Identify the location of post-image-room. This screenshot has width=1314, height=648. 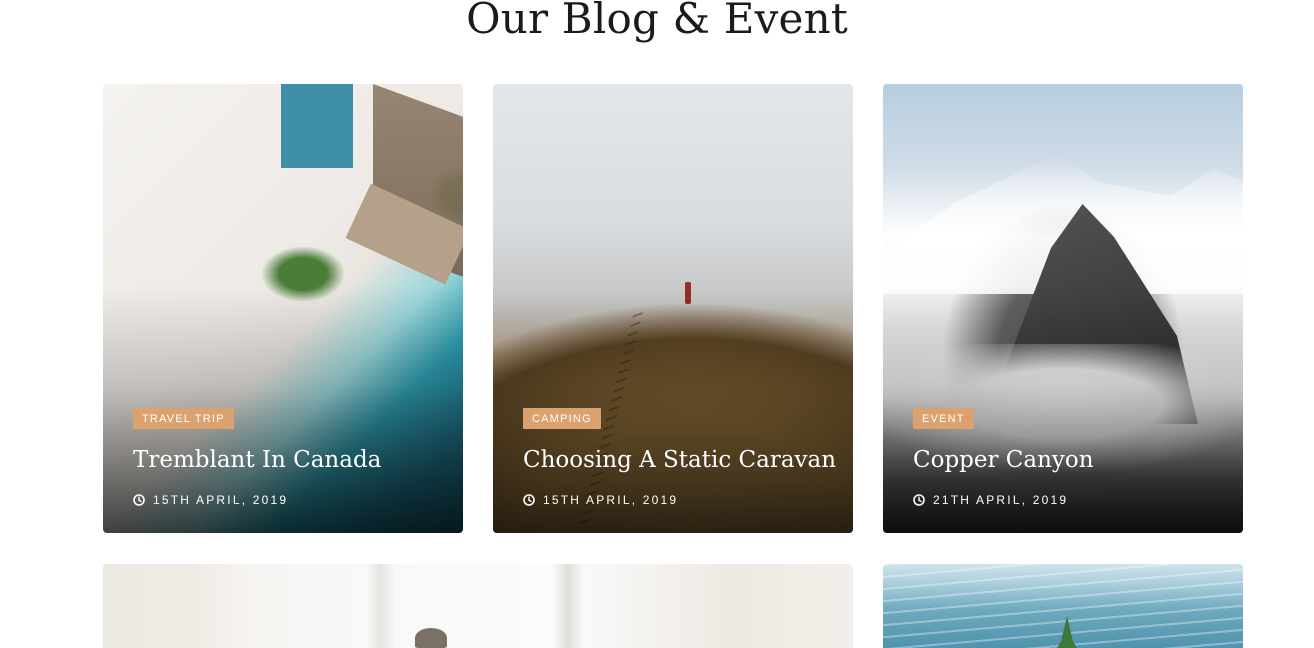
(478, 606).